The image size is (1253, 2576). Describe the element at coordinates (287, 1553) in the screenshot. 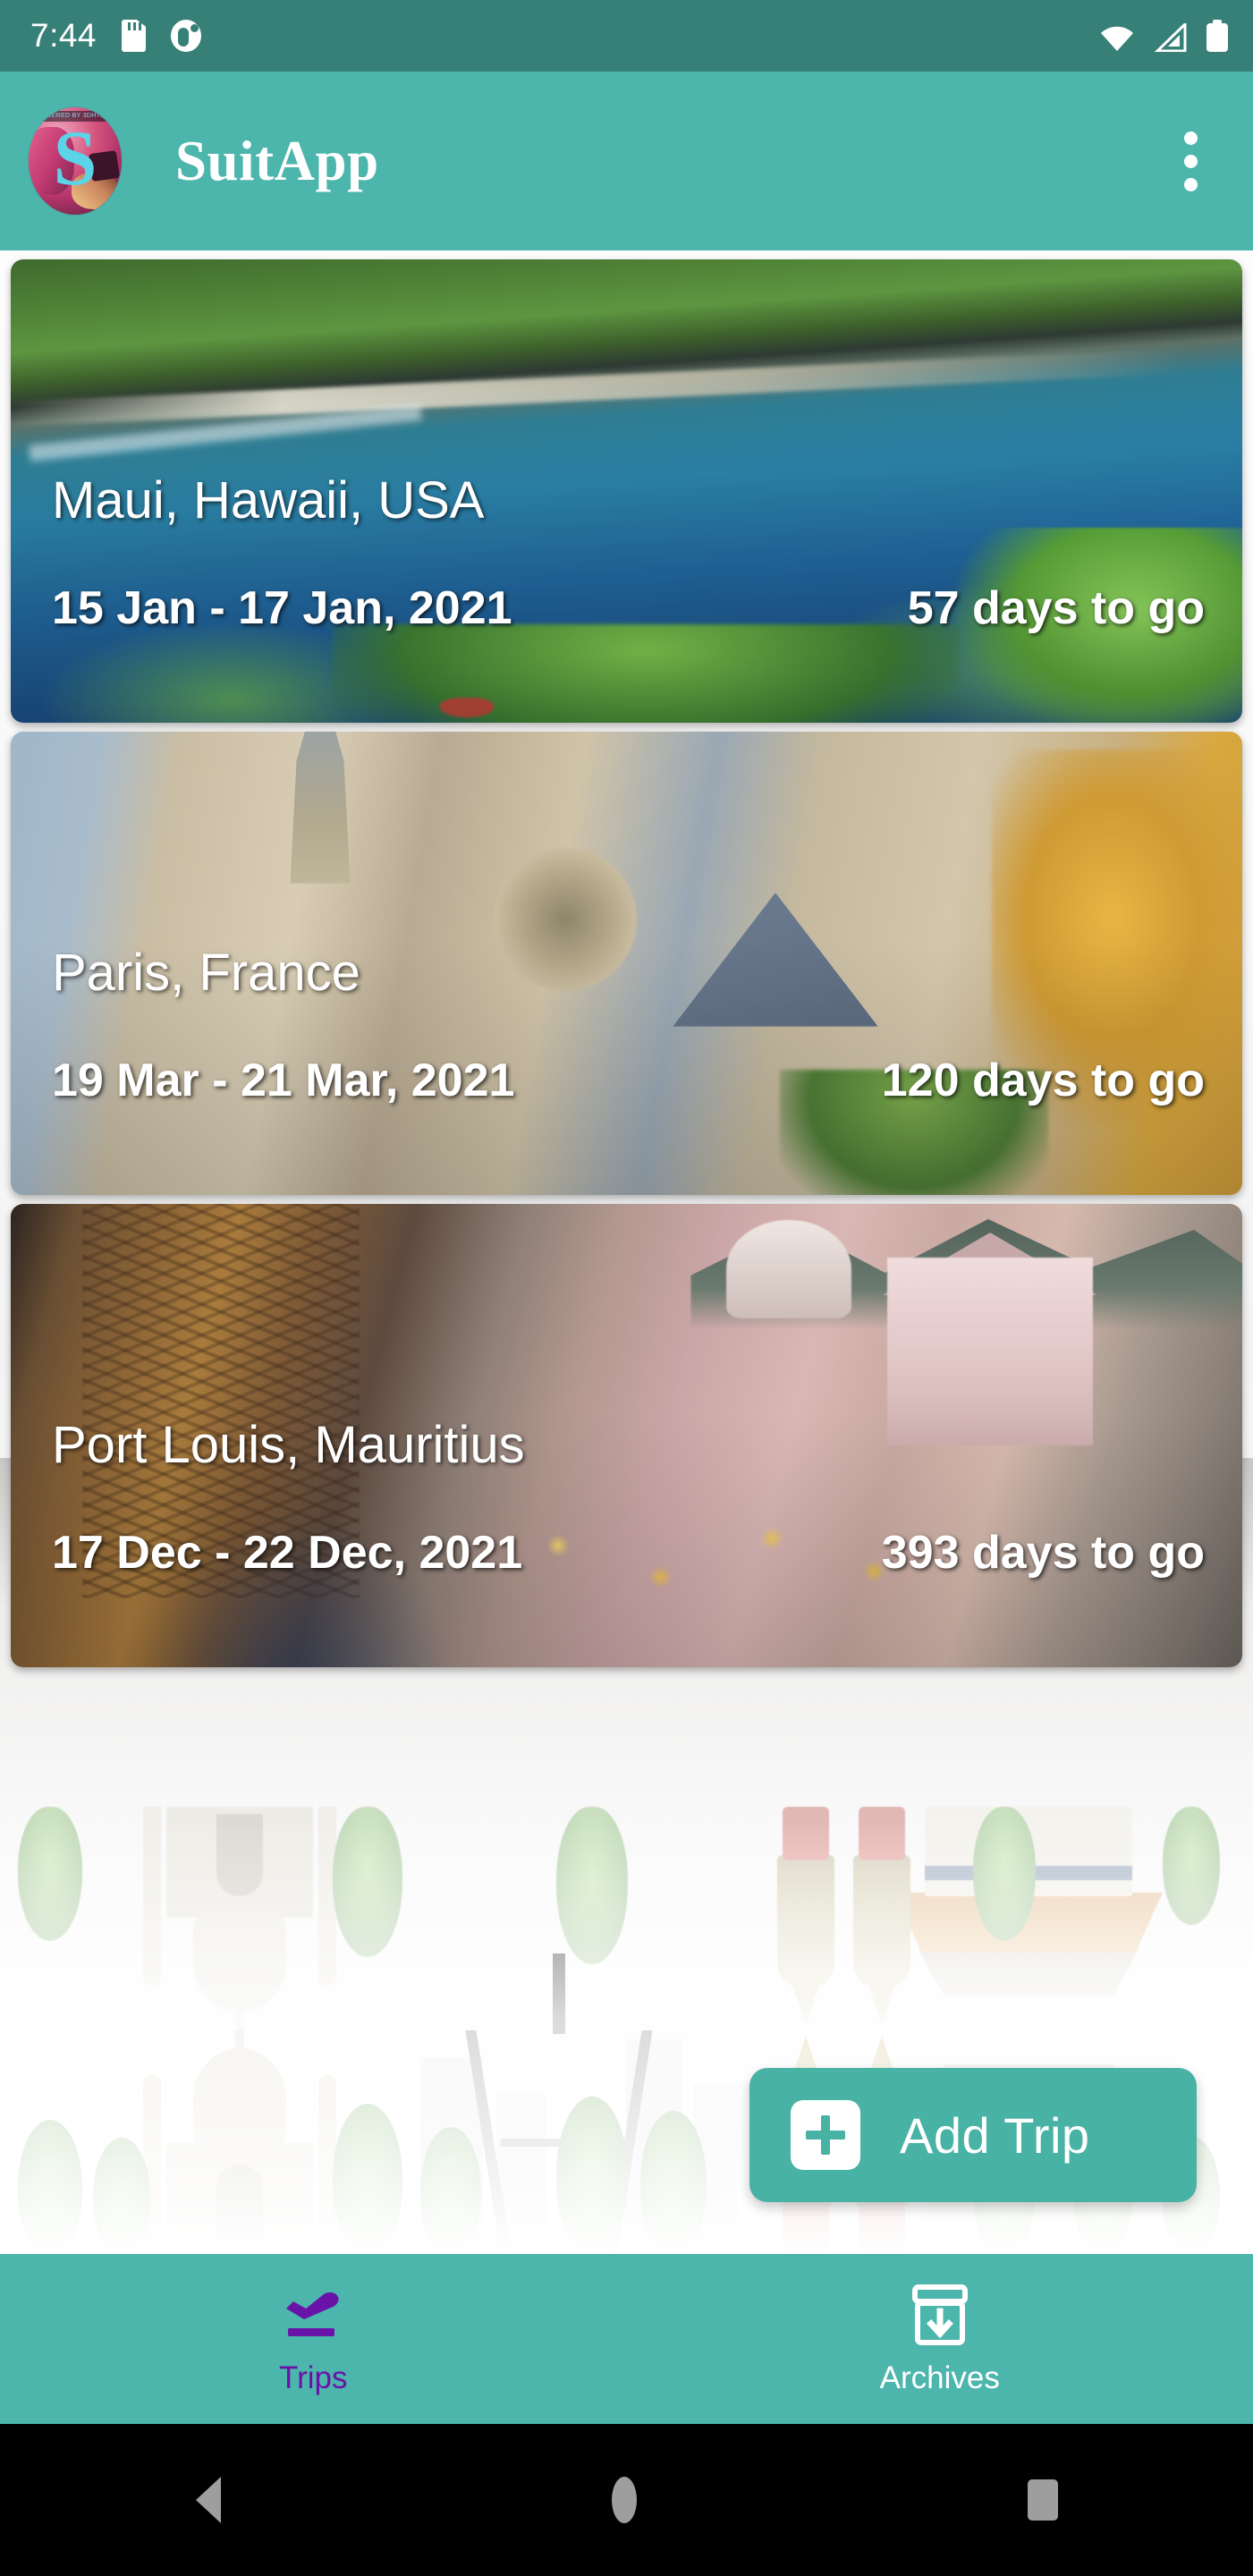

I see `trip-dates: 17 Dec - 22 Dec, 2021` at that location.